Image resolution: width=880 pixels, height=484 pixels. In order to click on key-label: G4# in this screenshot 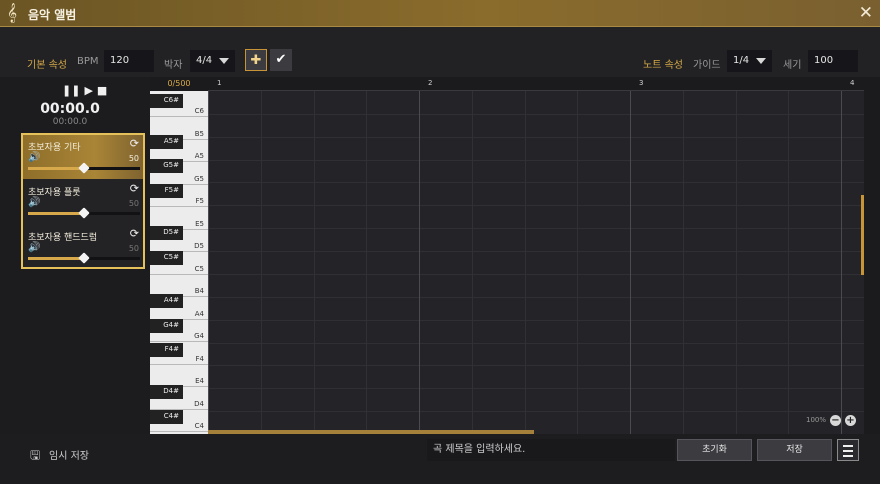, I will do `click(171, 325)`.